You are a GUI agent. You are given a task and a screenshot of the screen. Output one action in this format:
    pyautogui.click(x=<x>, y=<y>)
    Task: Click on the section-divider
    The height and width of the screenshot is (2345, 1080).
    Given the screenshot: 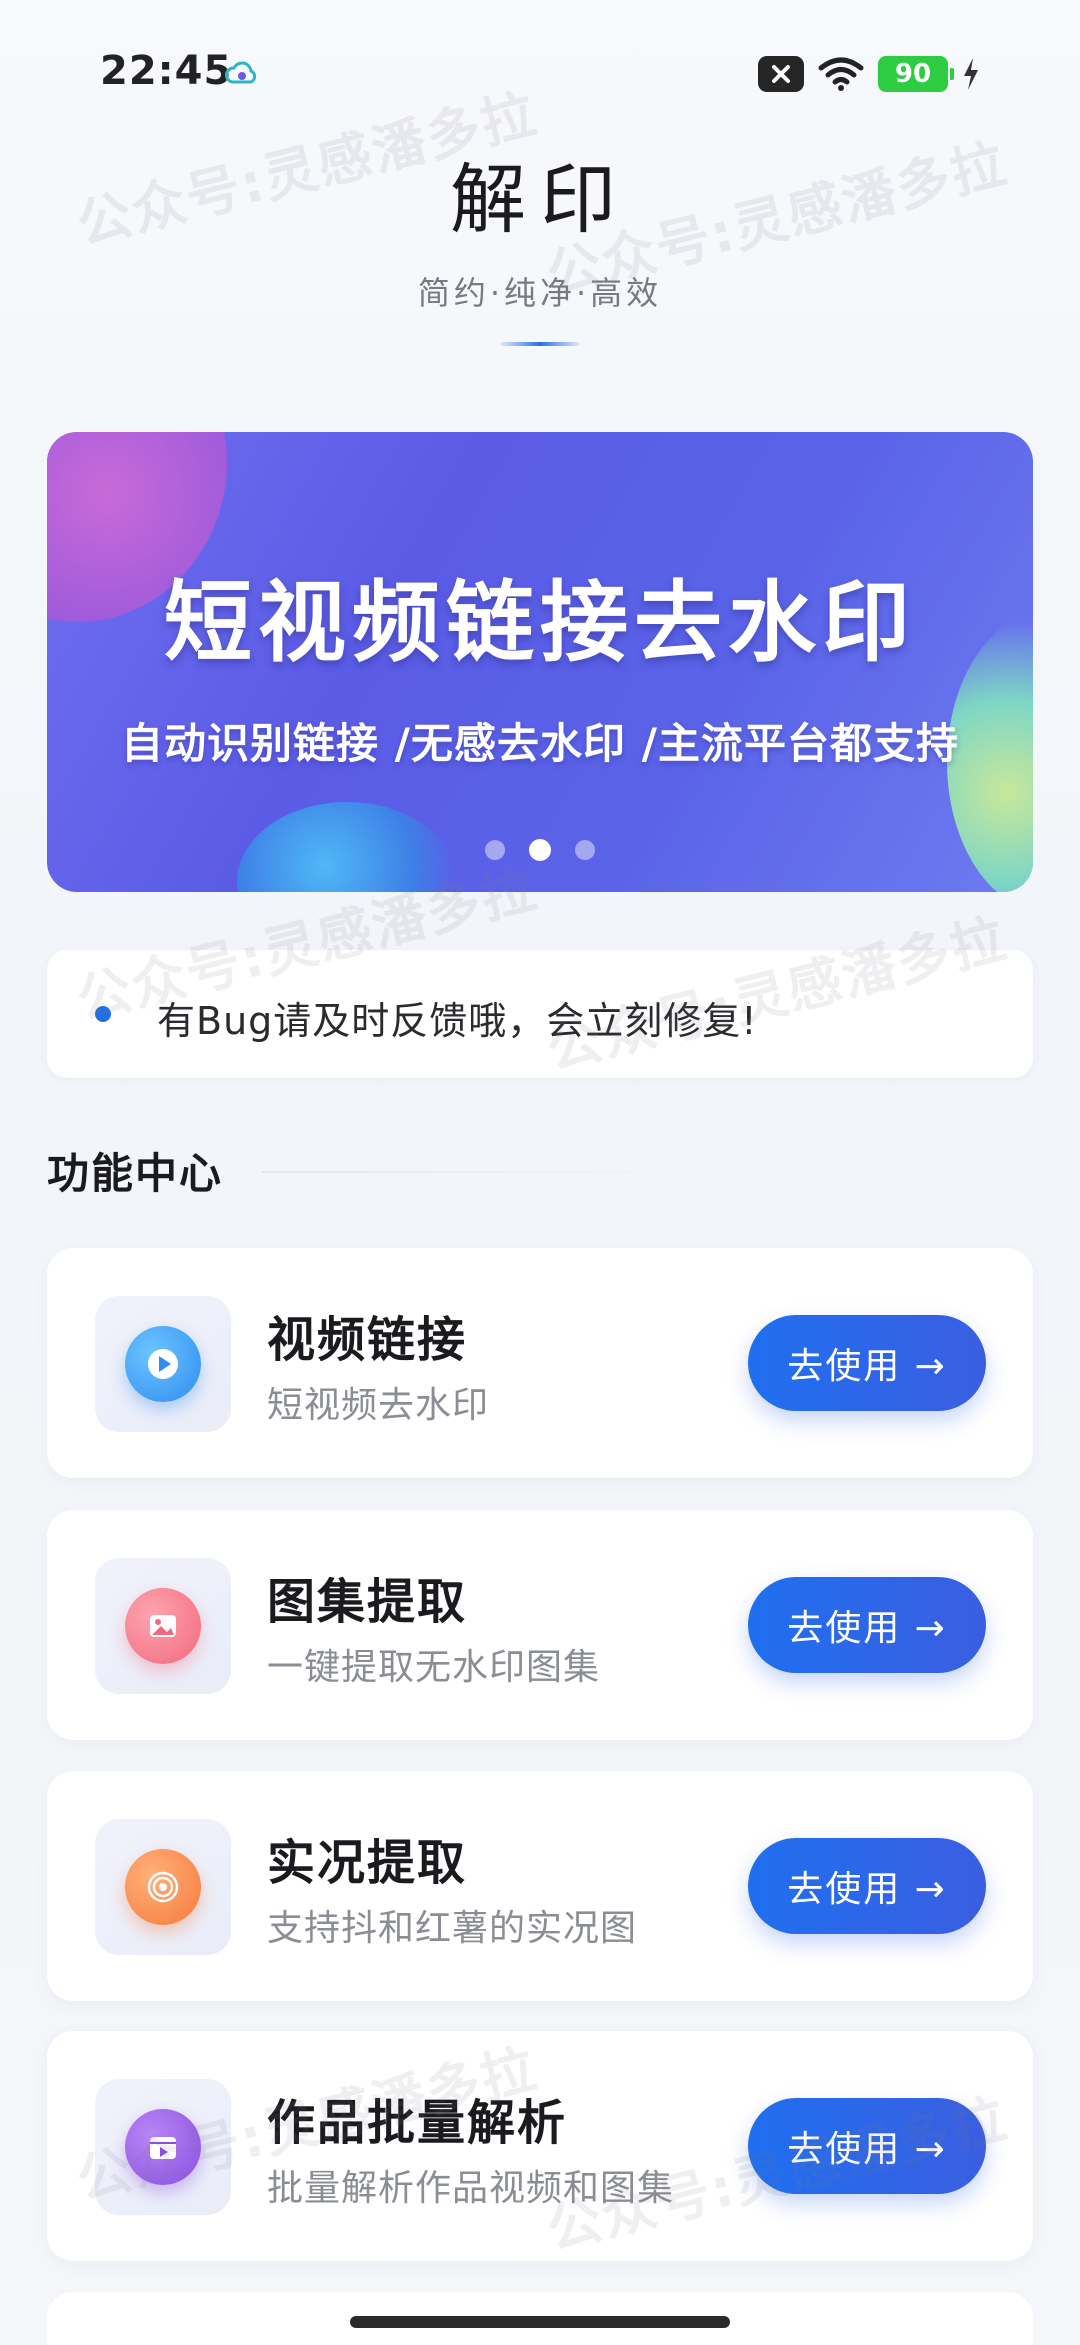 What is the action you would take?
    pyautogui.click(x=487, y=1172)
    